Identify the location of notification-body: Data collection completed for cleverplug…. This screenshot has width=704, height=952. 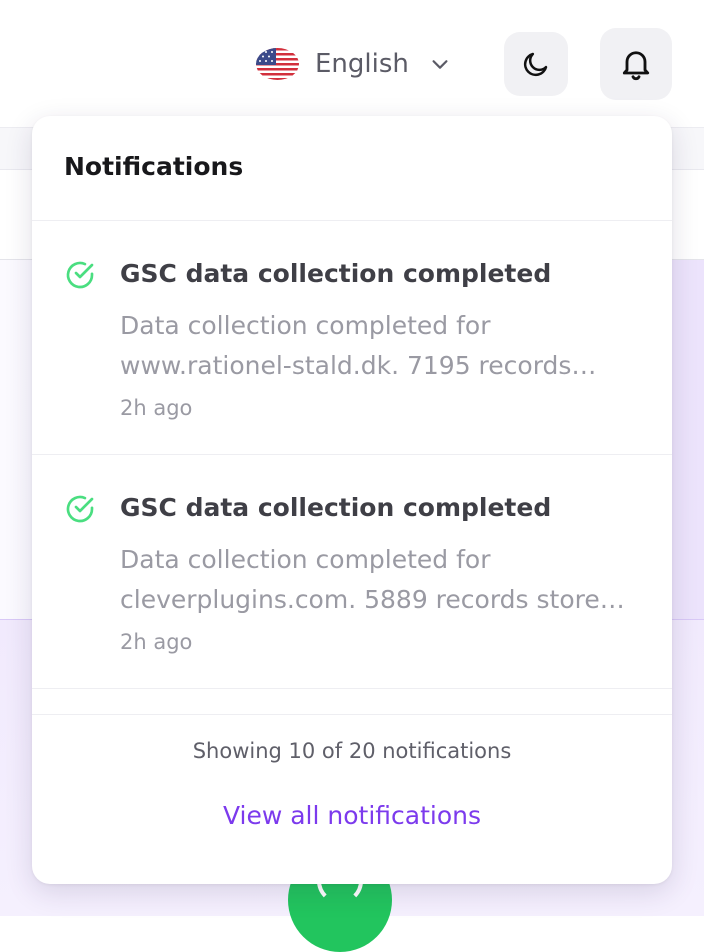
(372, 579).